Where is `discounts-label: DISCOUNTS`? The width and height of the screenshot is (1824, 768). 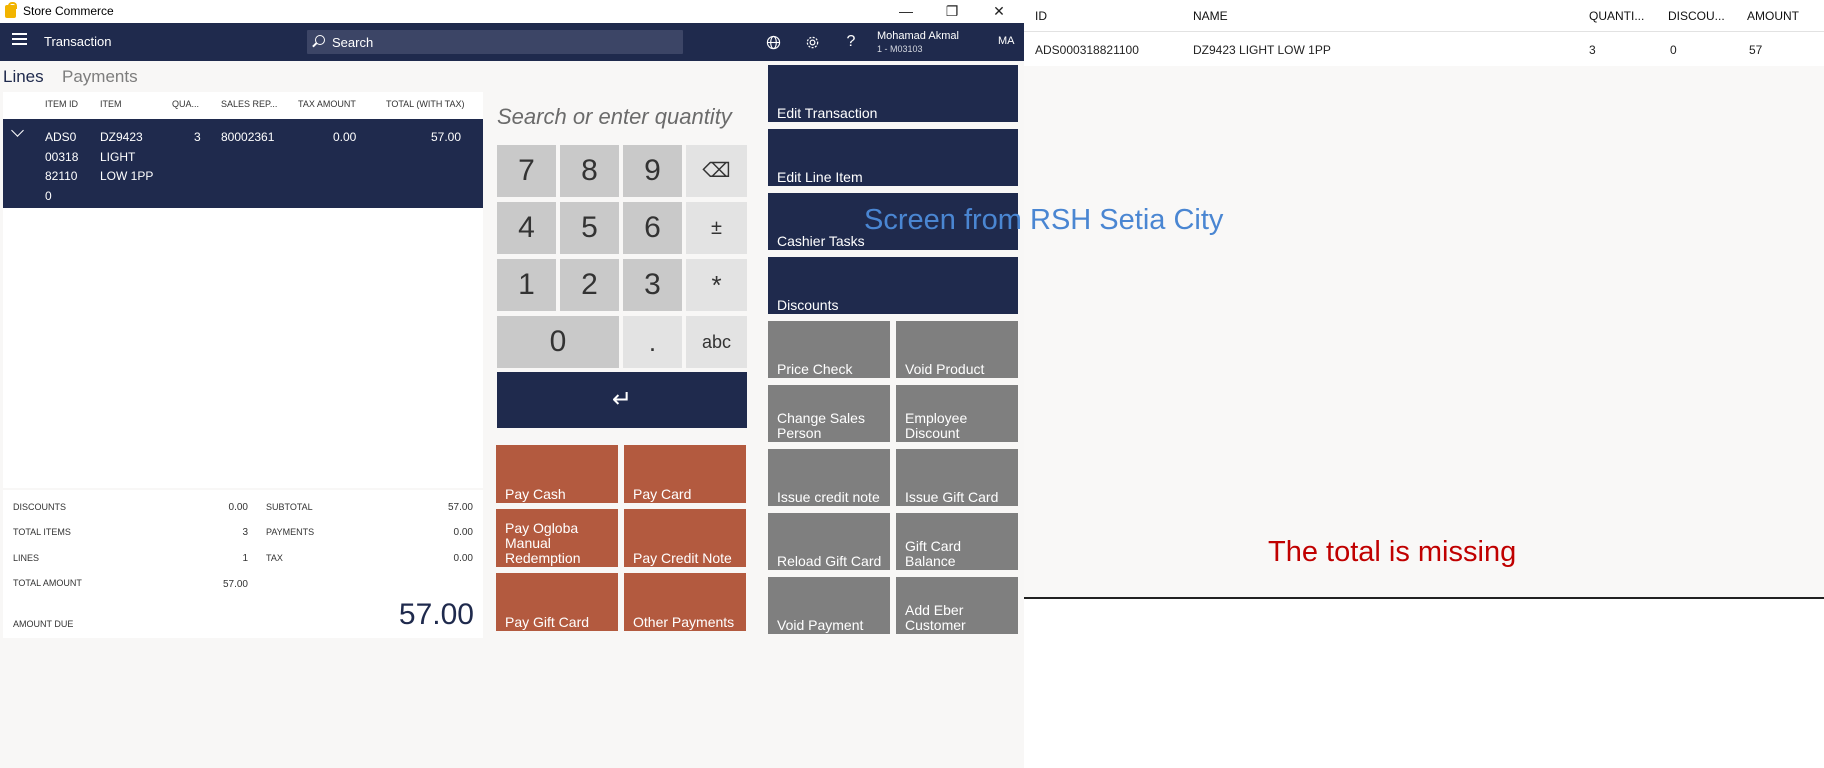 discounts-label: DISCOUNTS is located at coordinates (40, 507).